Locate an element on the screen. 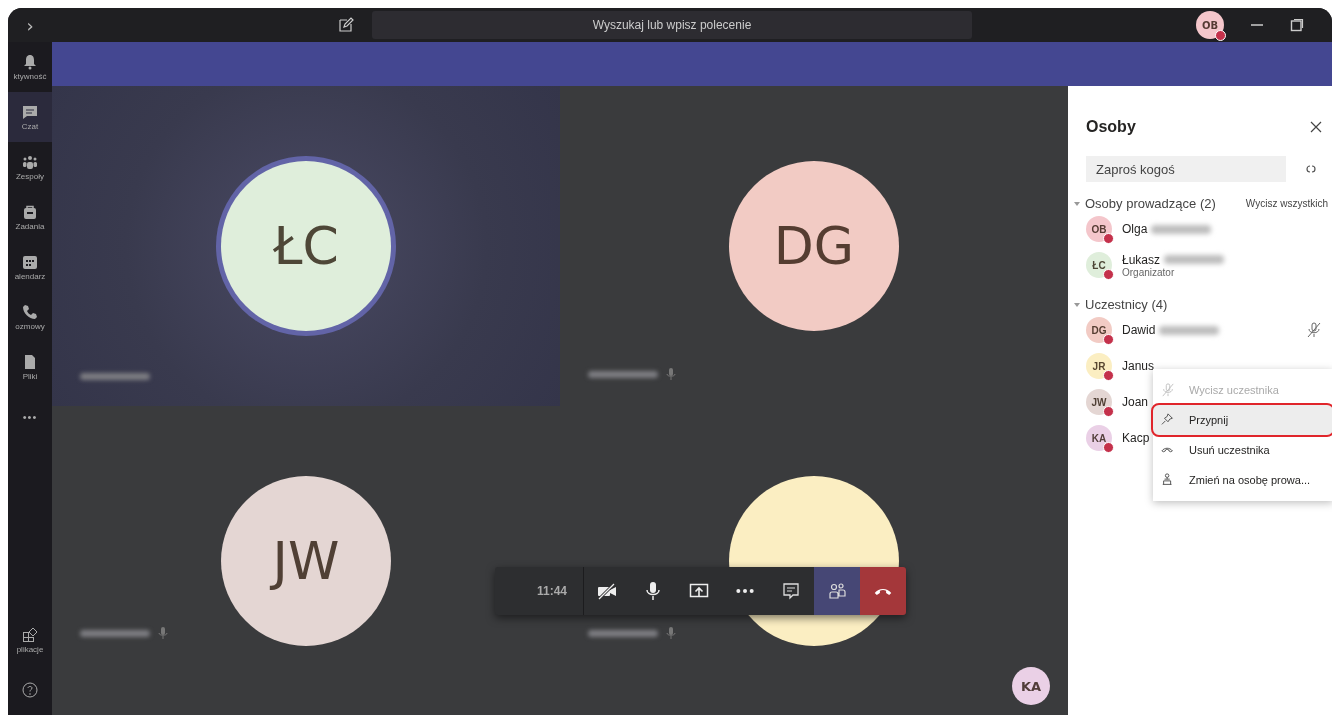  link-icon is located at coordinates (1311, 169).